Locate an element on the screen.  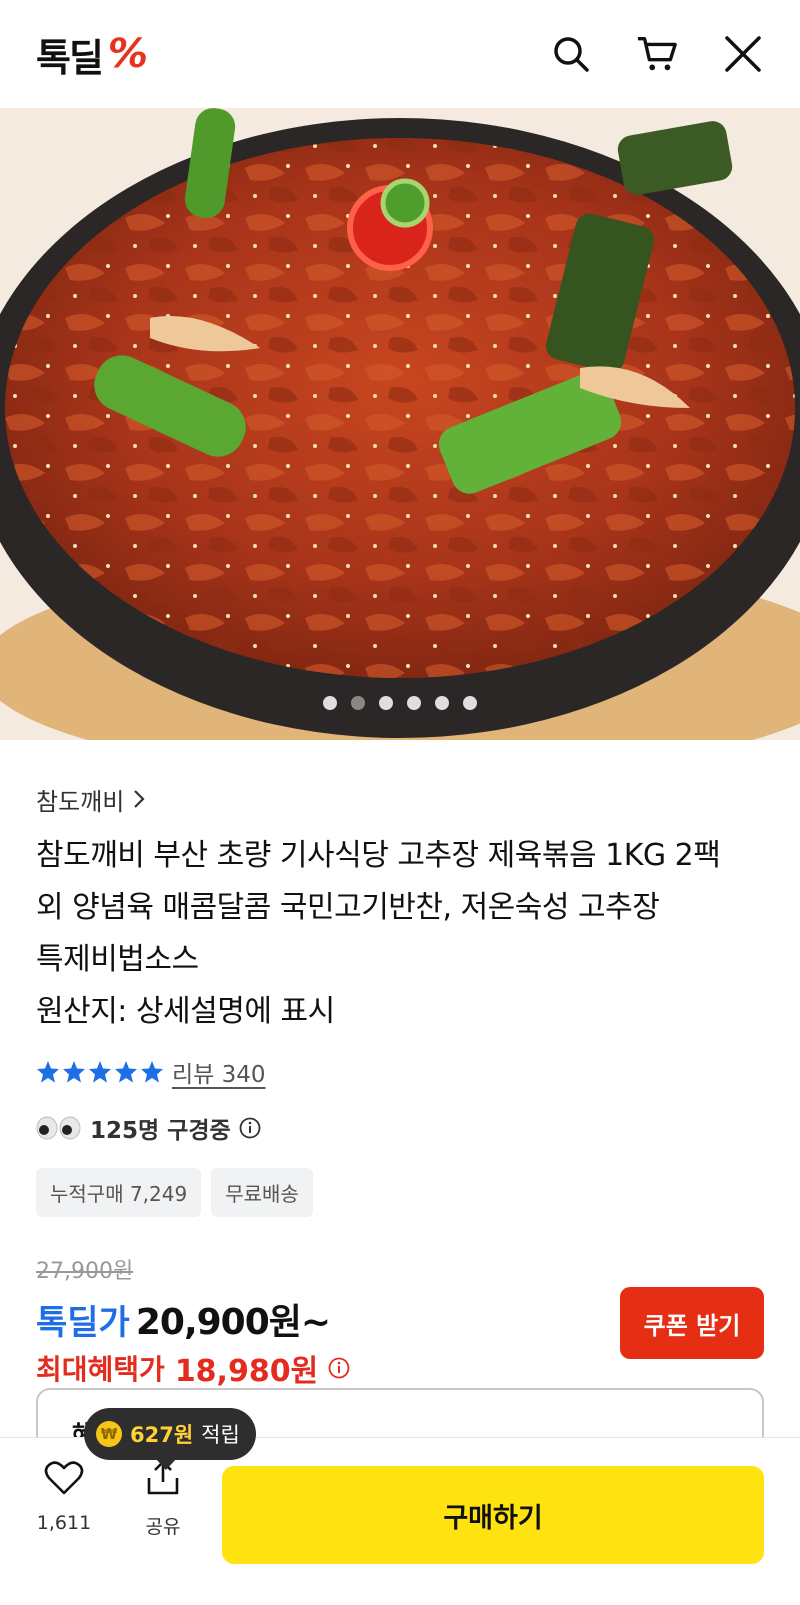
product-tags: 누적구매 7,249 무료배송 is located at coordinates (400, 1192).